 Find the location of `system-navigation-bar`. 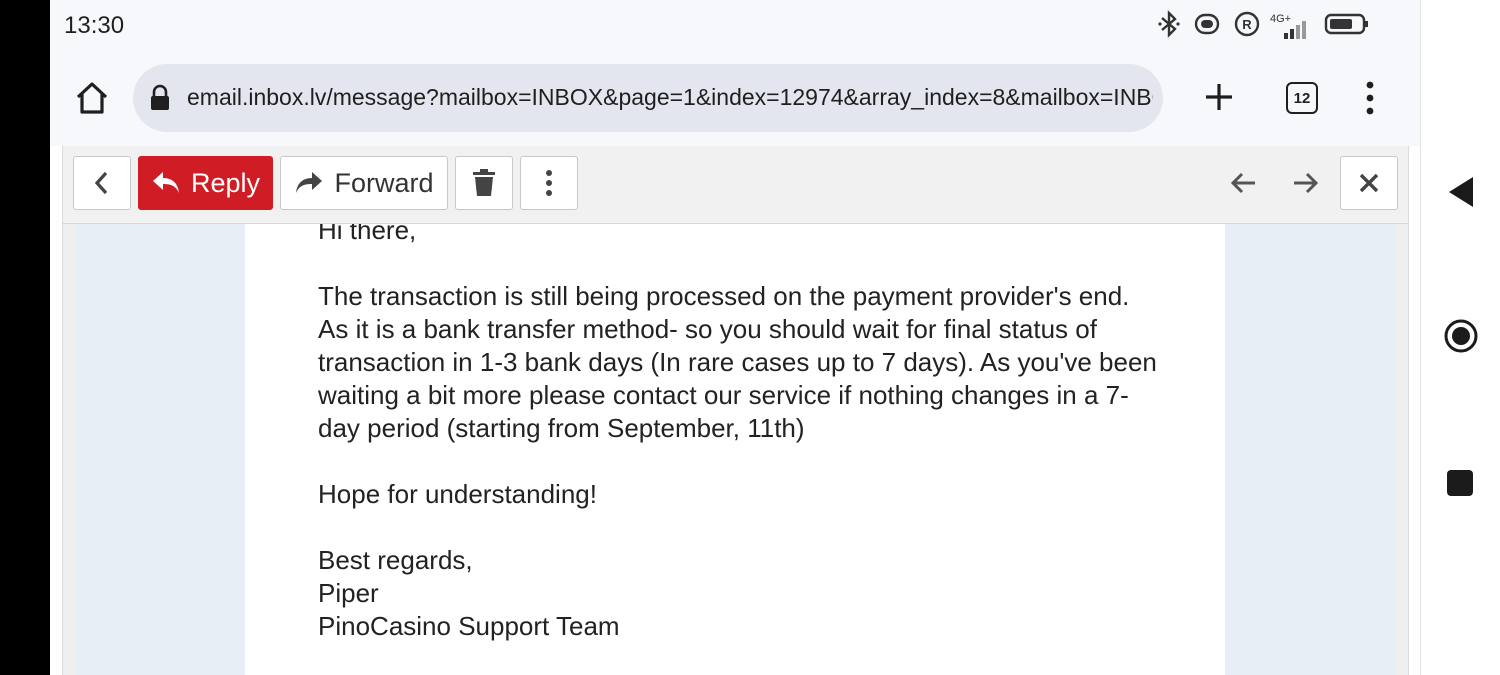

system-navigation-bar is located at coordinates (1460, 337).